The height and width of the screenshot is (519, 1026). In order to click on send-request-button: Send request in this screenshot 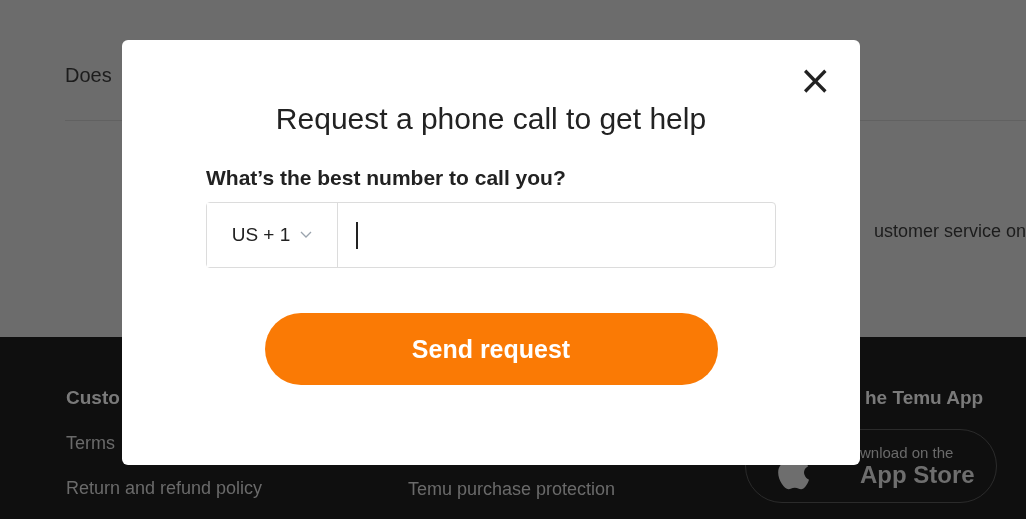, I will do `click(491, 349)`.